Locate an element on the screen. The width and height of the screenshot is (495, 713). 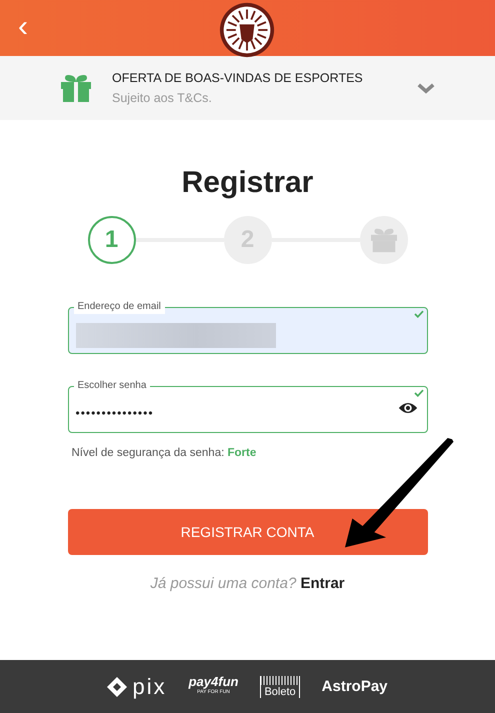
arrow-icon is located at coordinates (400, 493).